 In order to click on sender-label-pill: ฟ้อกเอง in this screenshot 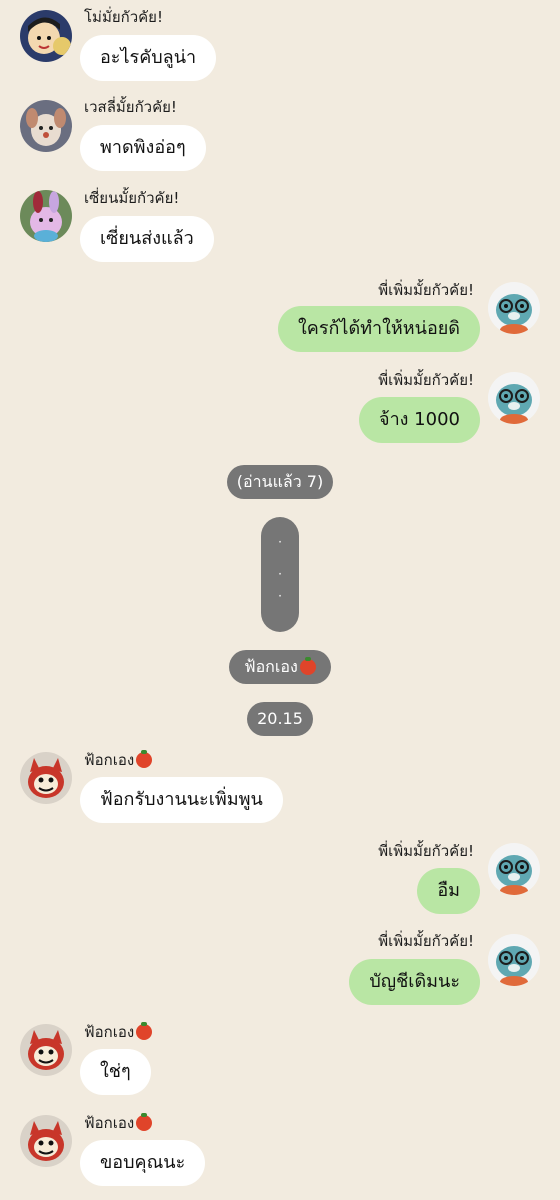, I will do `click(280, 667)`.